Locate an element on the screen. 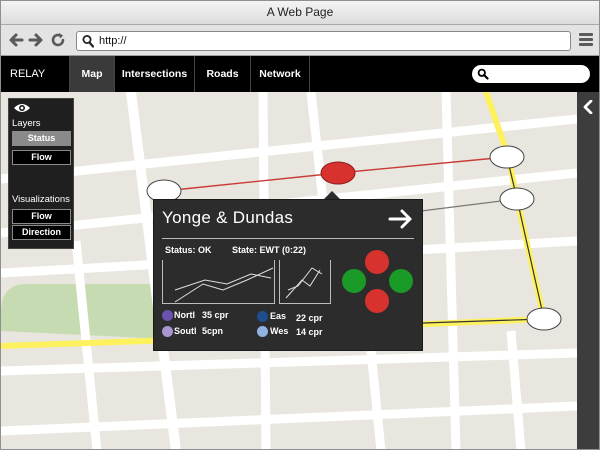  browser-toolbar: http:// is located at coordinates (300, 40).